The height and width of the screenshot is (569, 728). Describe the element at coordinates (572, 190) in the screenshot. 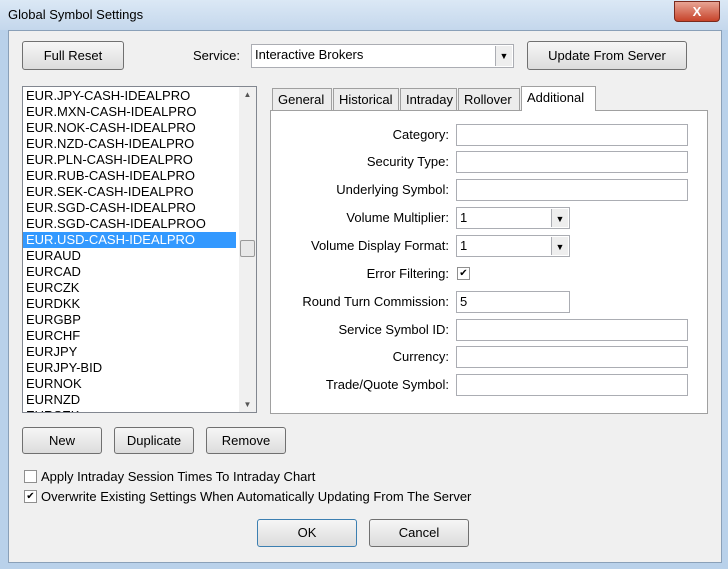

I see `underlying-input` at that location.